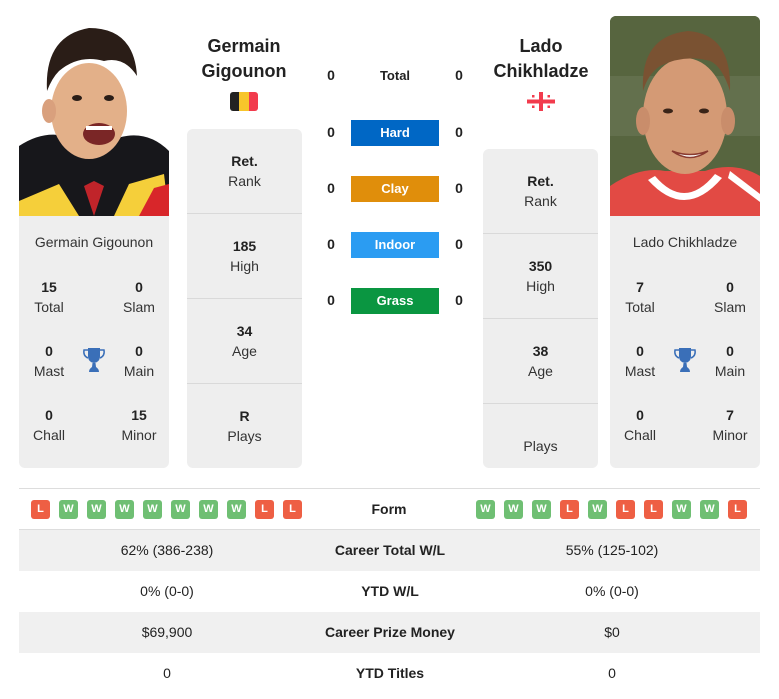 The width and height of the screenshot is (779, 699). I want to click on player-portrait-right, so click(685, 116).